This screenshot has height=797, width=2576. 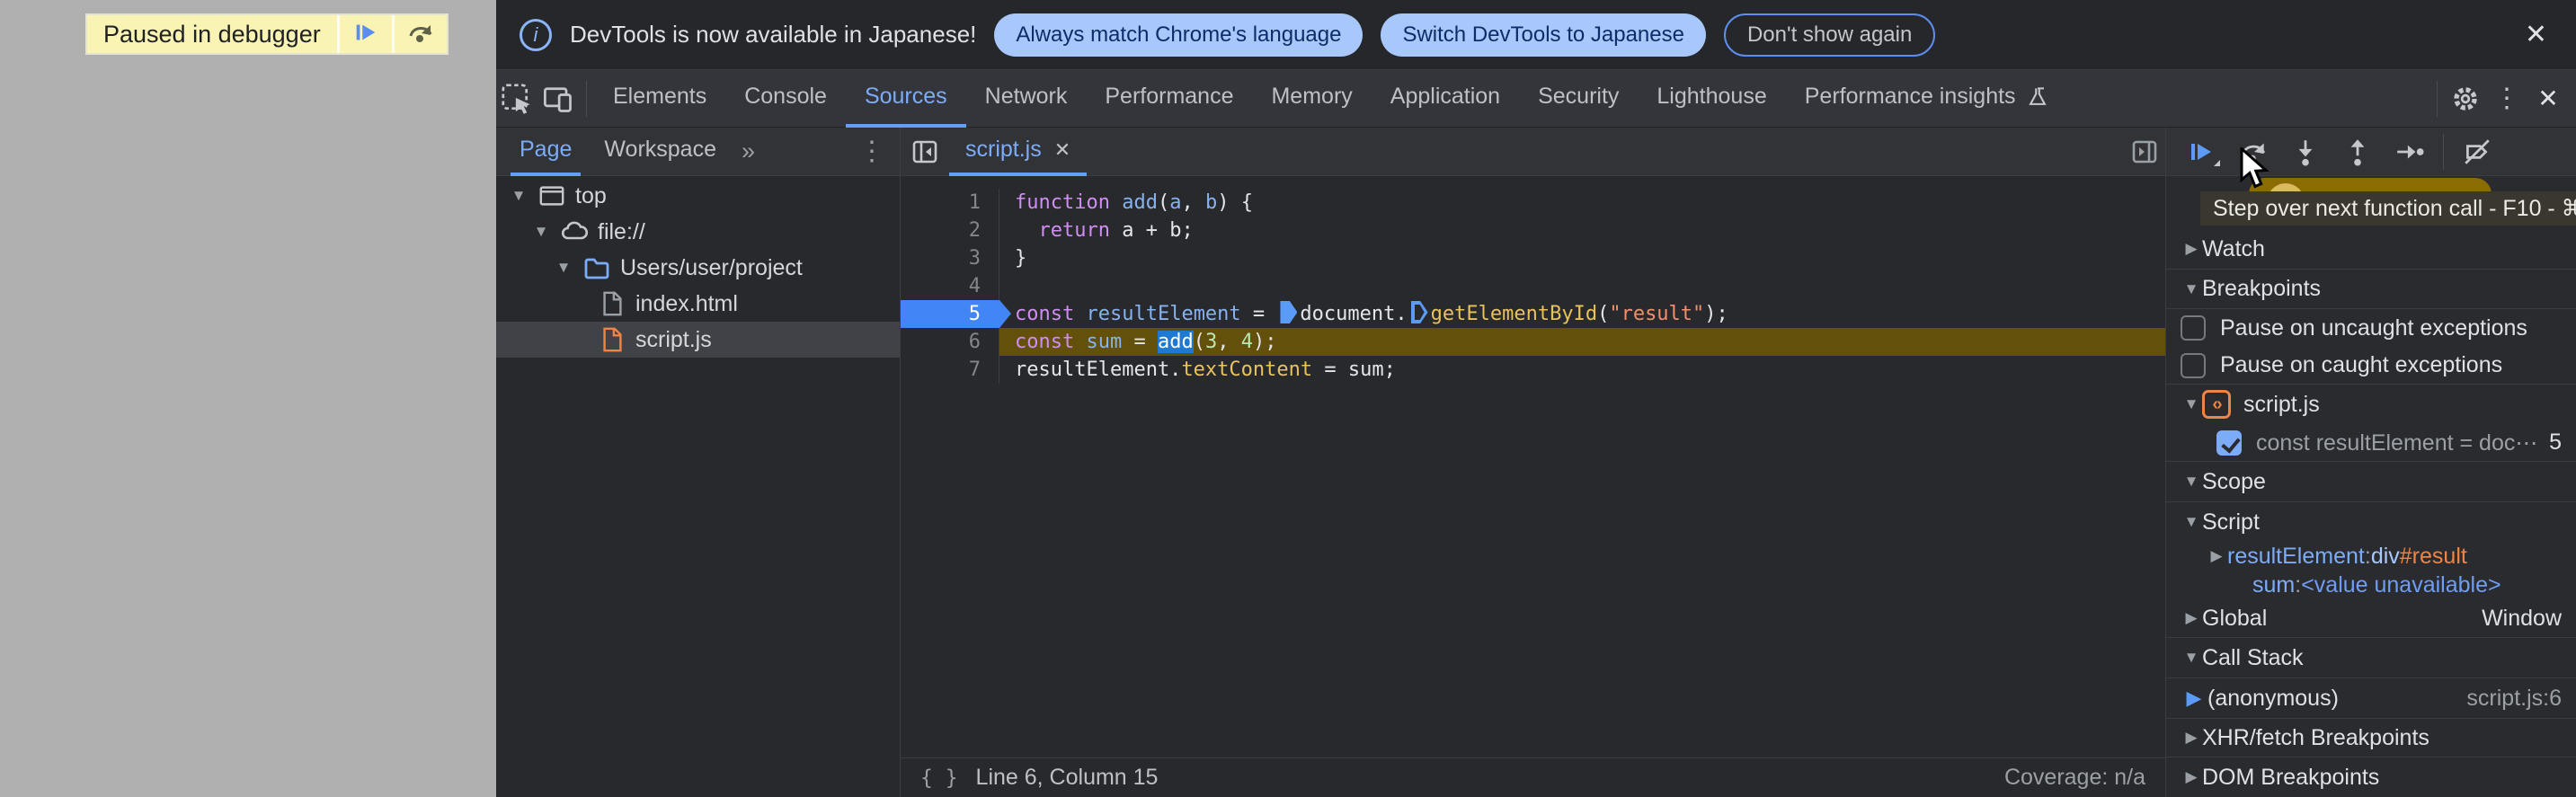 I want to click on frame-location: script.js:6, so click(x=2514, y=699).